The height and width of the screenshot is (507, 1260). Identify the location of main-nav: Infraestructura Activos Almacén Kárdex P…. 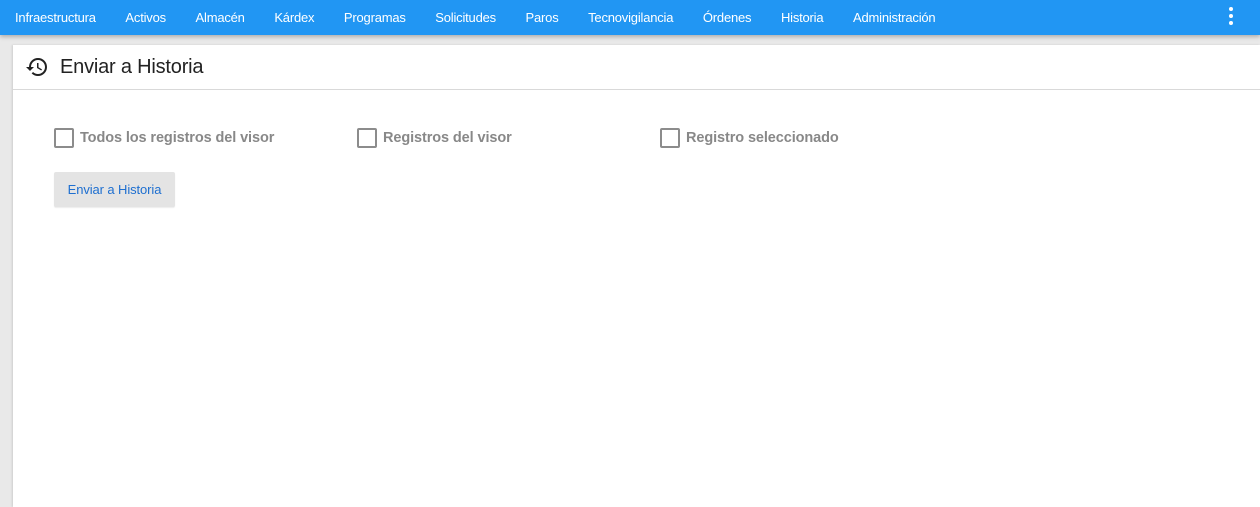
(482, 17).